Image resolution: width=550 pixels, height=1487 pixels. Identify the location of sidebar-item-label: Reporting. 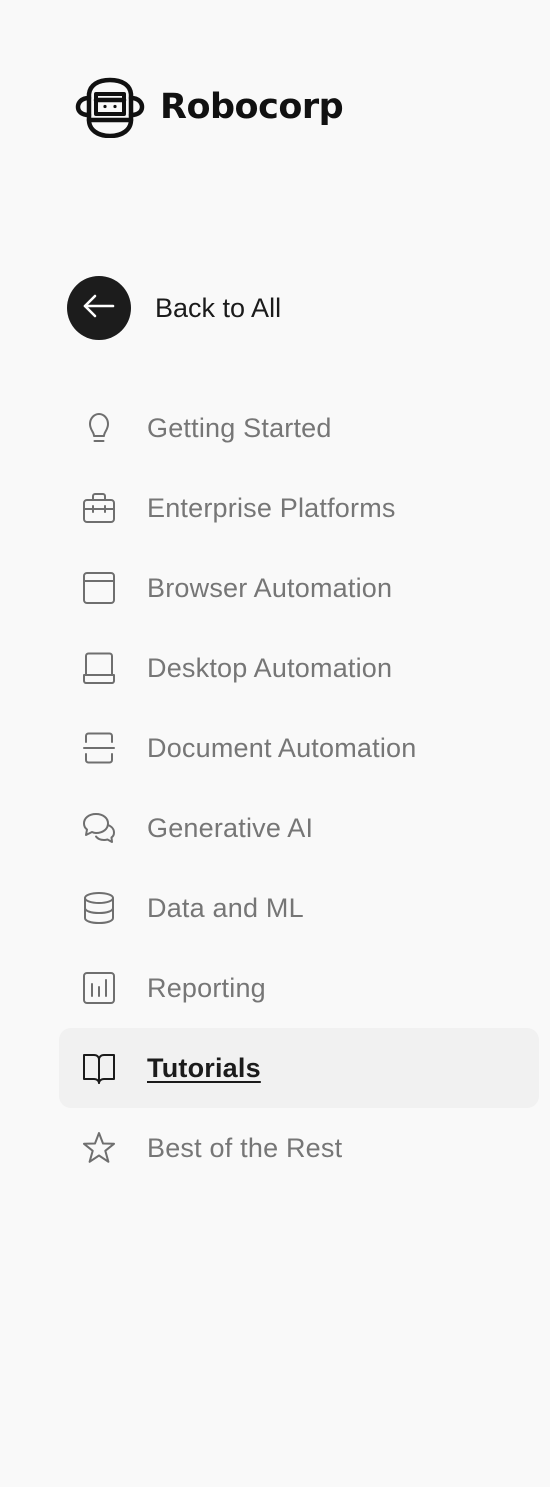
(206, 987).